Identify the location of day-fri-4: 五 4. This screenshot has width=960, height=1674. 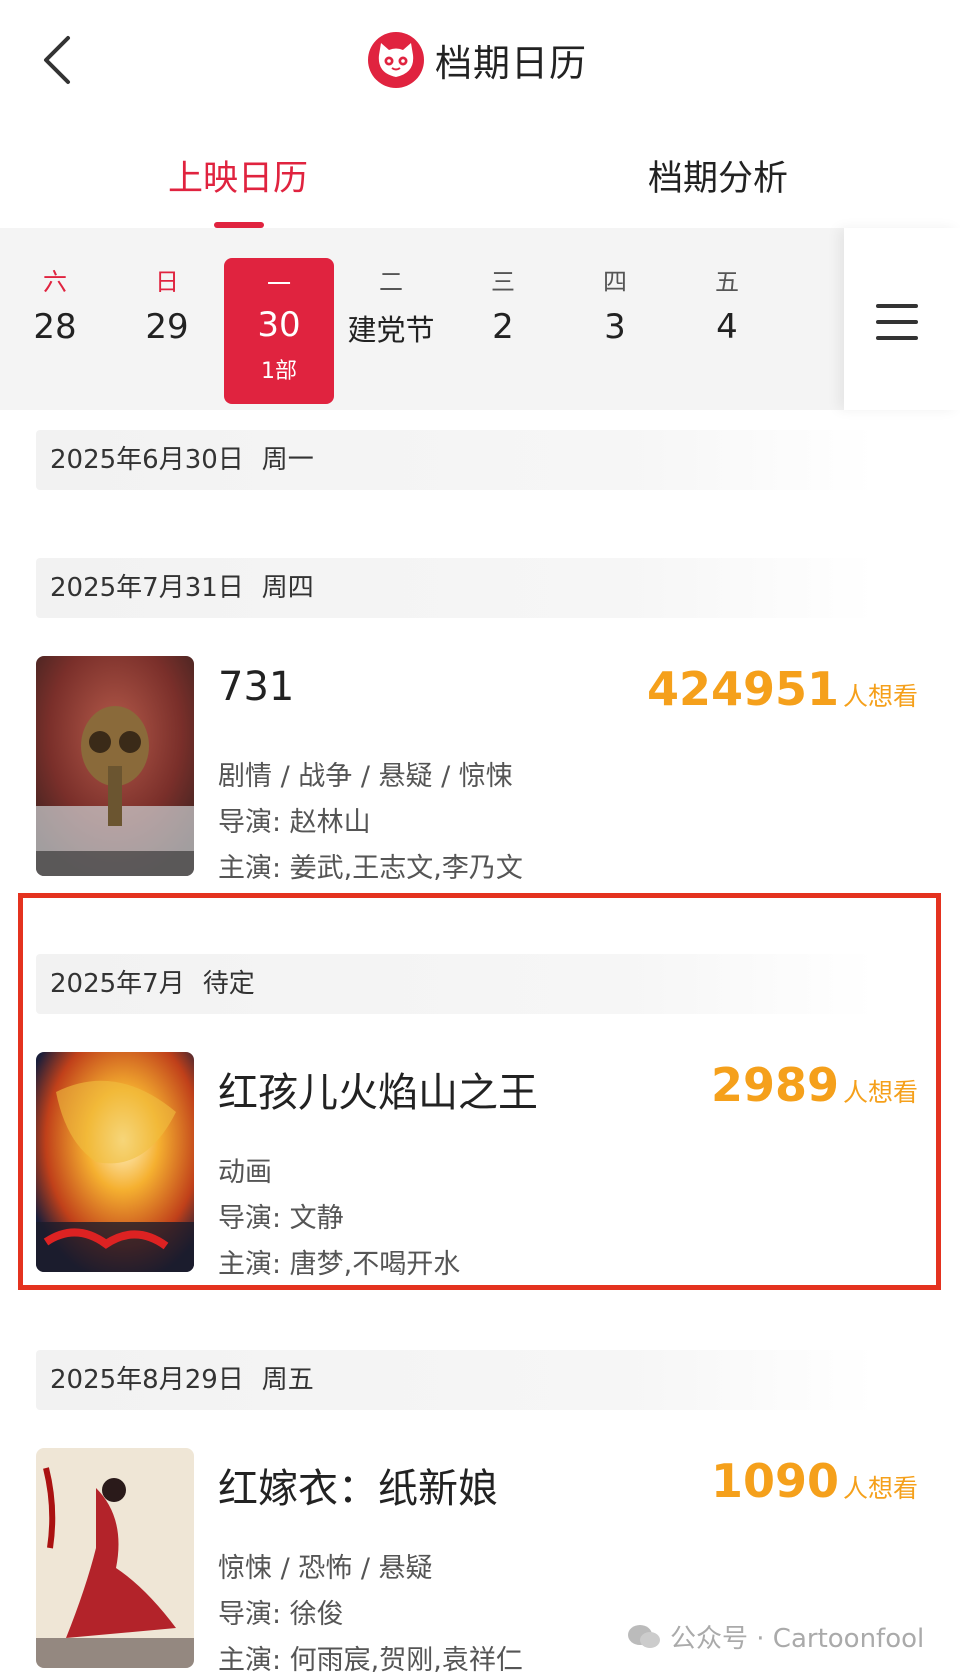
(727, 329).